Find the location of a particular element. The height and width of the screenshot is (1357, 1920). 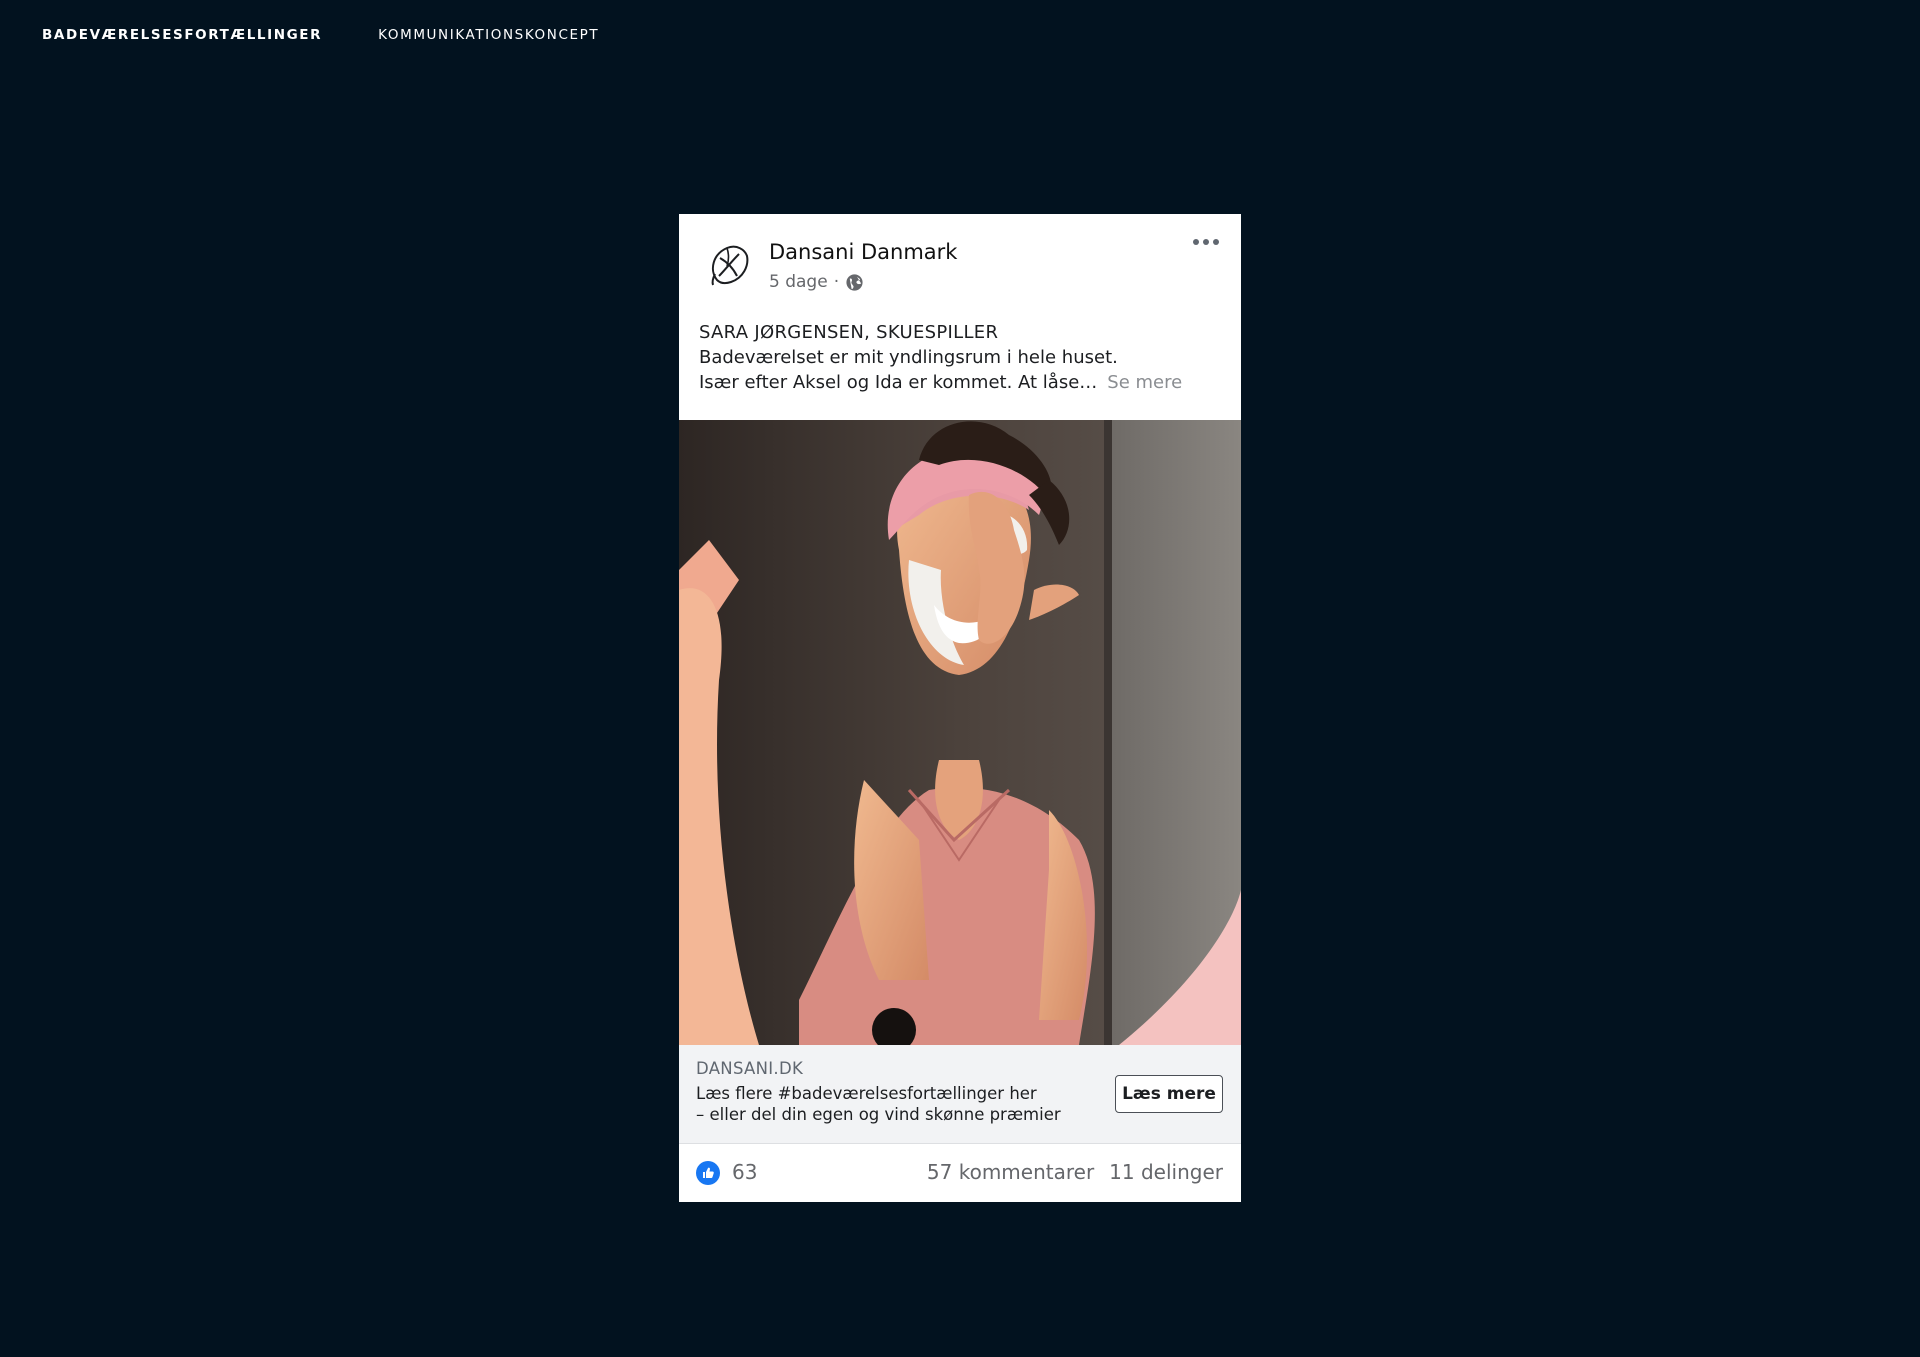

post-footer: 63 57 kommentarer 11 delinger is located at coordinates (960, 1173).